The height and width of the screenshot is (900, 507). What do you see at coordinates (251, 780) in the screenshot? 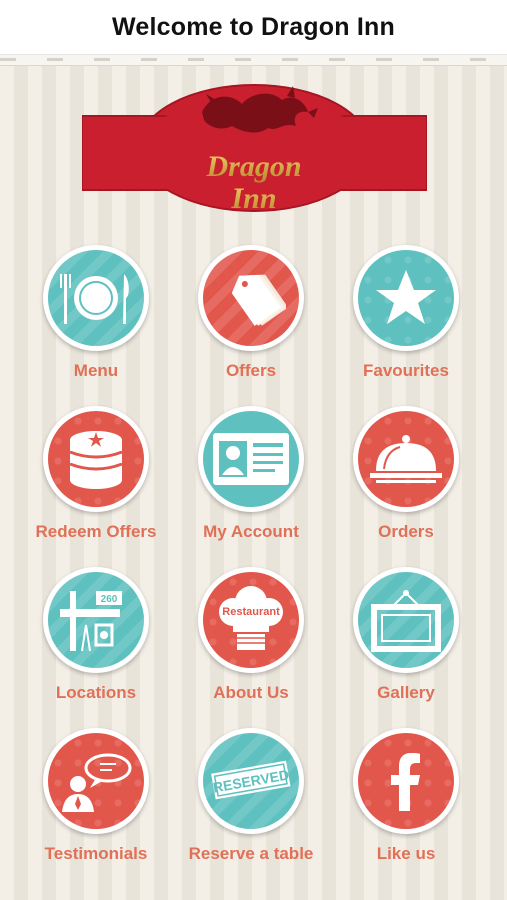
I see `reserved-sign-icon: RESERVED` at bounding box center [251, 780].